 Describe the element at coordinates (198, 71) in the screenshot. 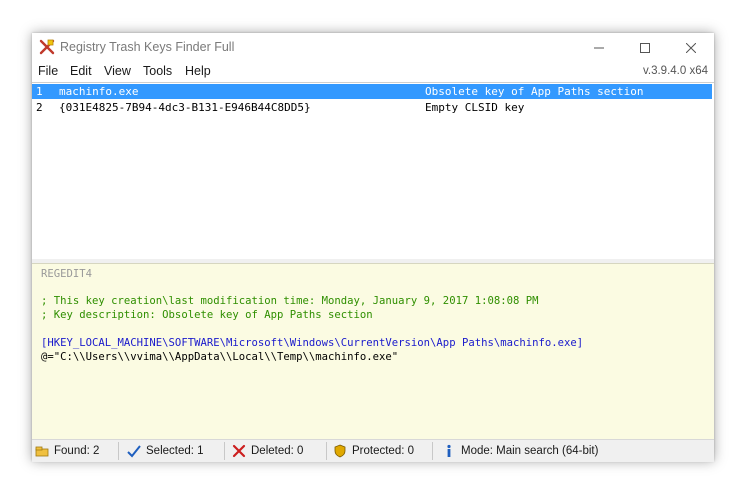

I see `menu-help: Help` at that location.